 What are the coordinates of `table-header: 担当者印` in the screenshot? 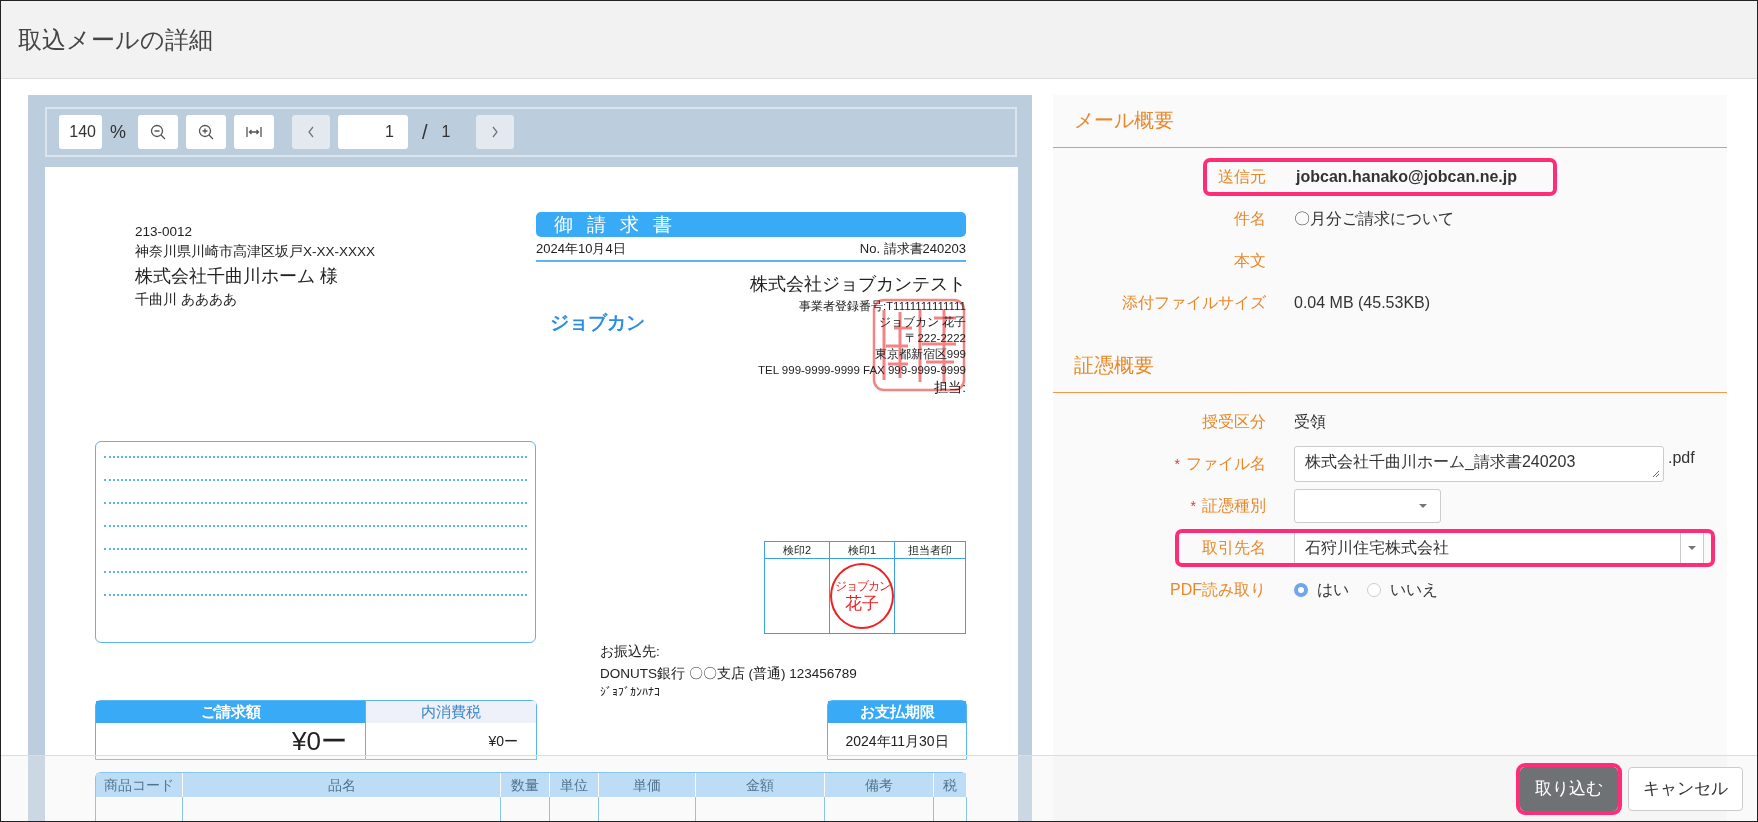 It's located at (930, 550).